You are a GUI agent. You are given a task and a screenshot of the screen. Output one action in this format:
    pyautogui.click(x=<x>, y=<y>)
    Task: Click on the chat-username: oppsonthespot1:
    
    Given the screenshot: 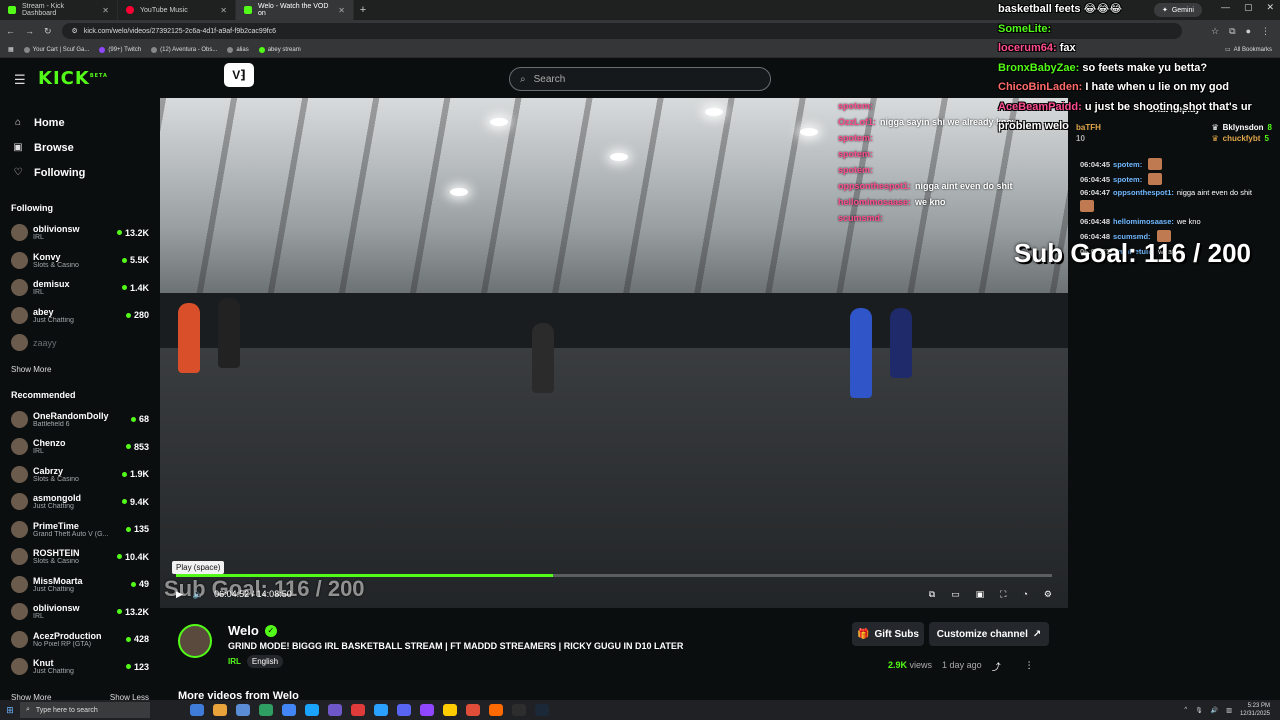 What is the action you would take?
    pyautogui.click(x=1143, y=192)
    